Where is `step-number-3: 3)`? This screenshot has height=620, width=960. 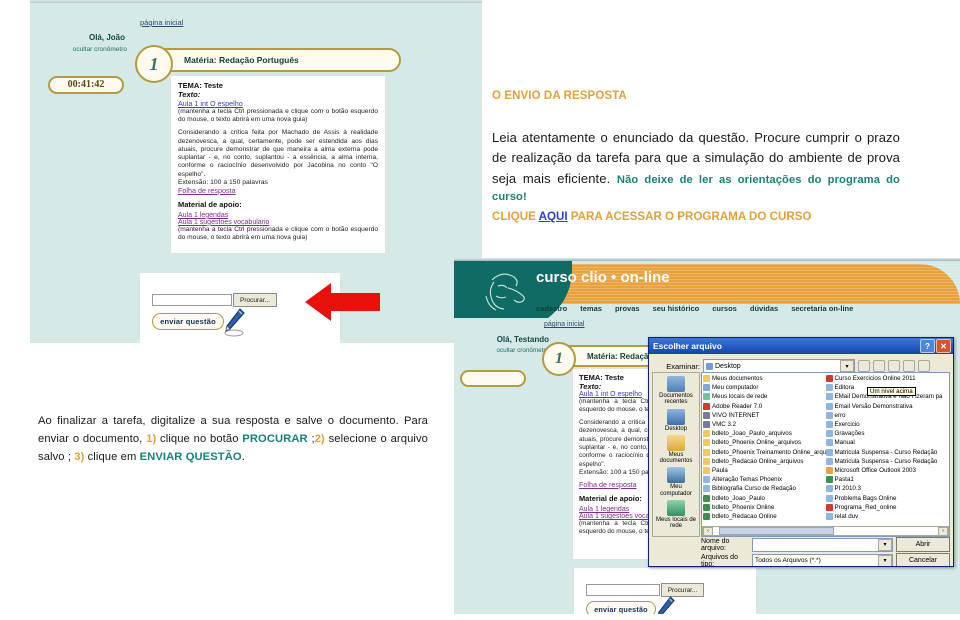 step-number-3: 3) is located at coordinates (79, 457).